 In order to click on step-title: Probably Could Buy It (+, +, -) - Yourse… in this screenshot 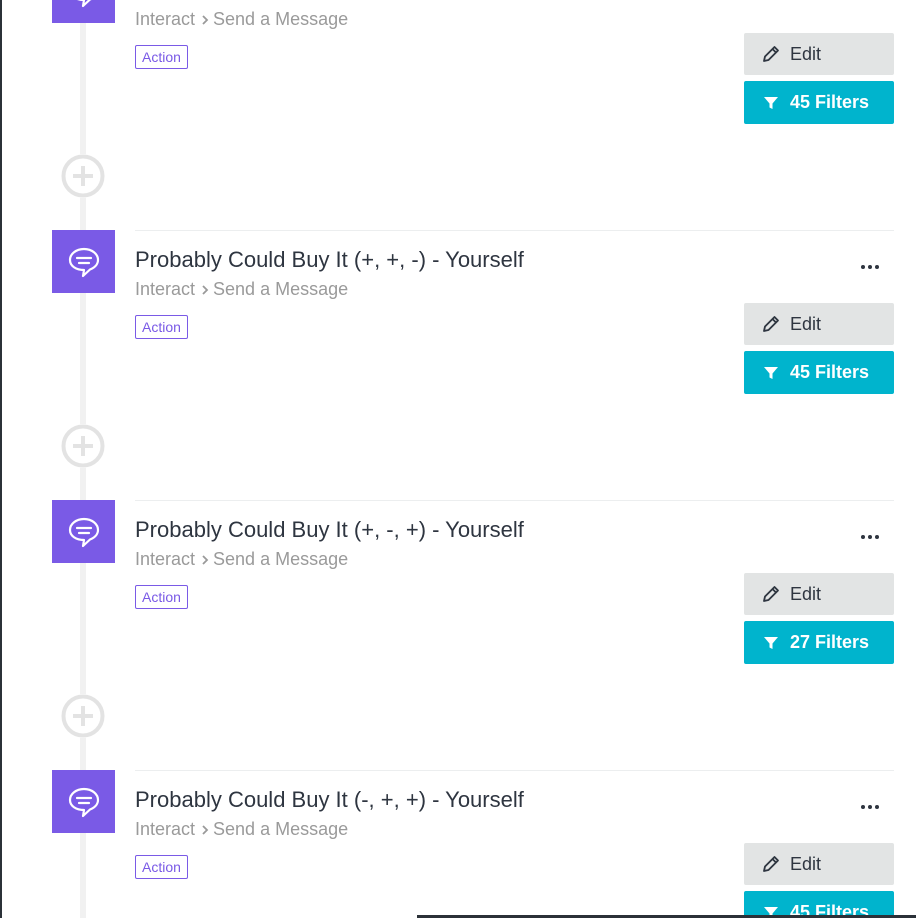, I will do `click(329, 260)`.